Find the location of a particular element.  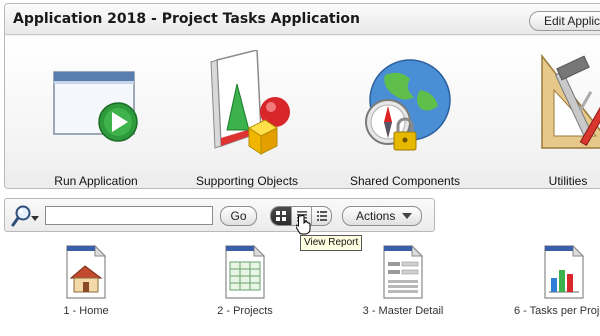

view-icons-button is located at coordinates (281, 216).